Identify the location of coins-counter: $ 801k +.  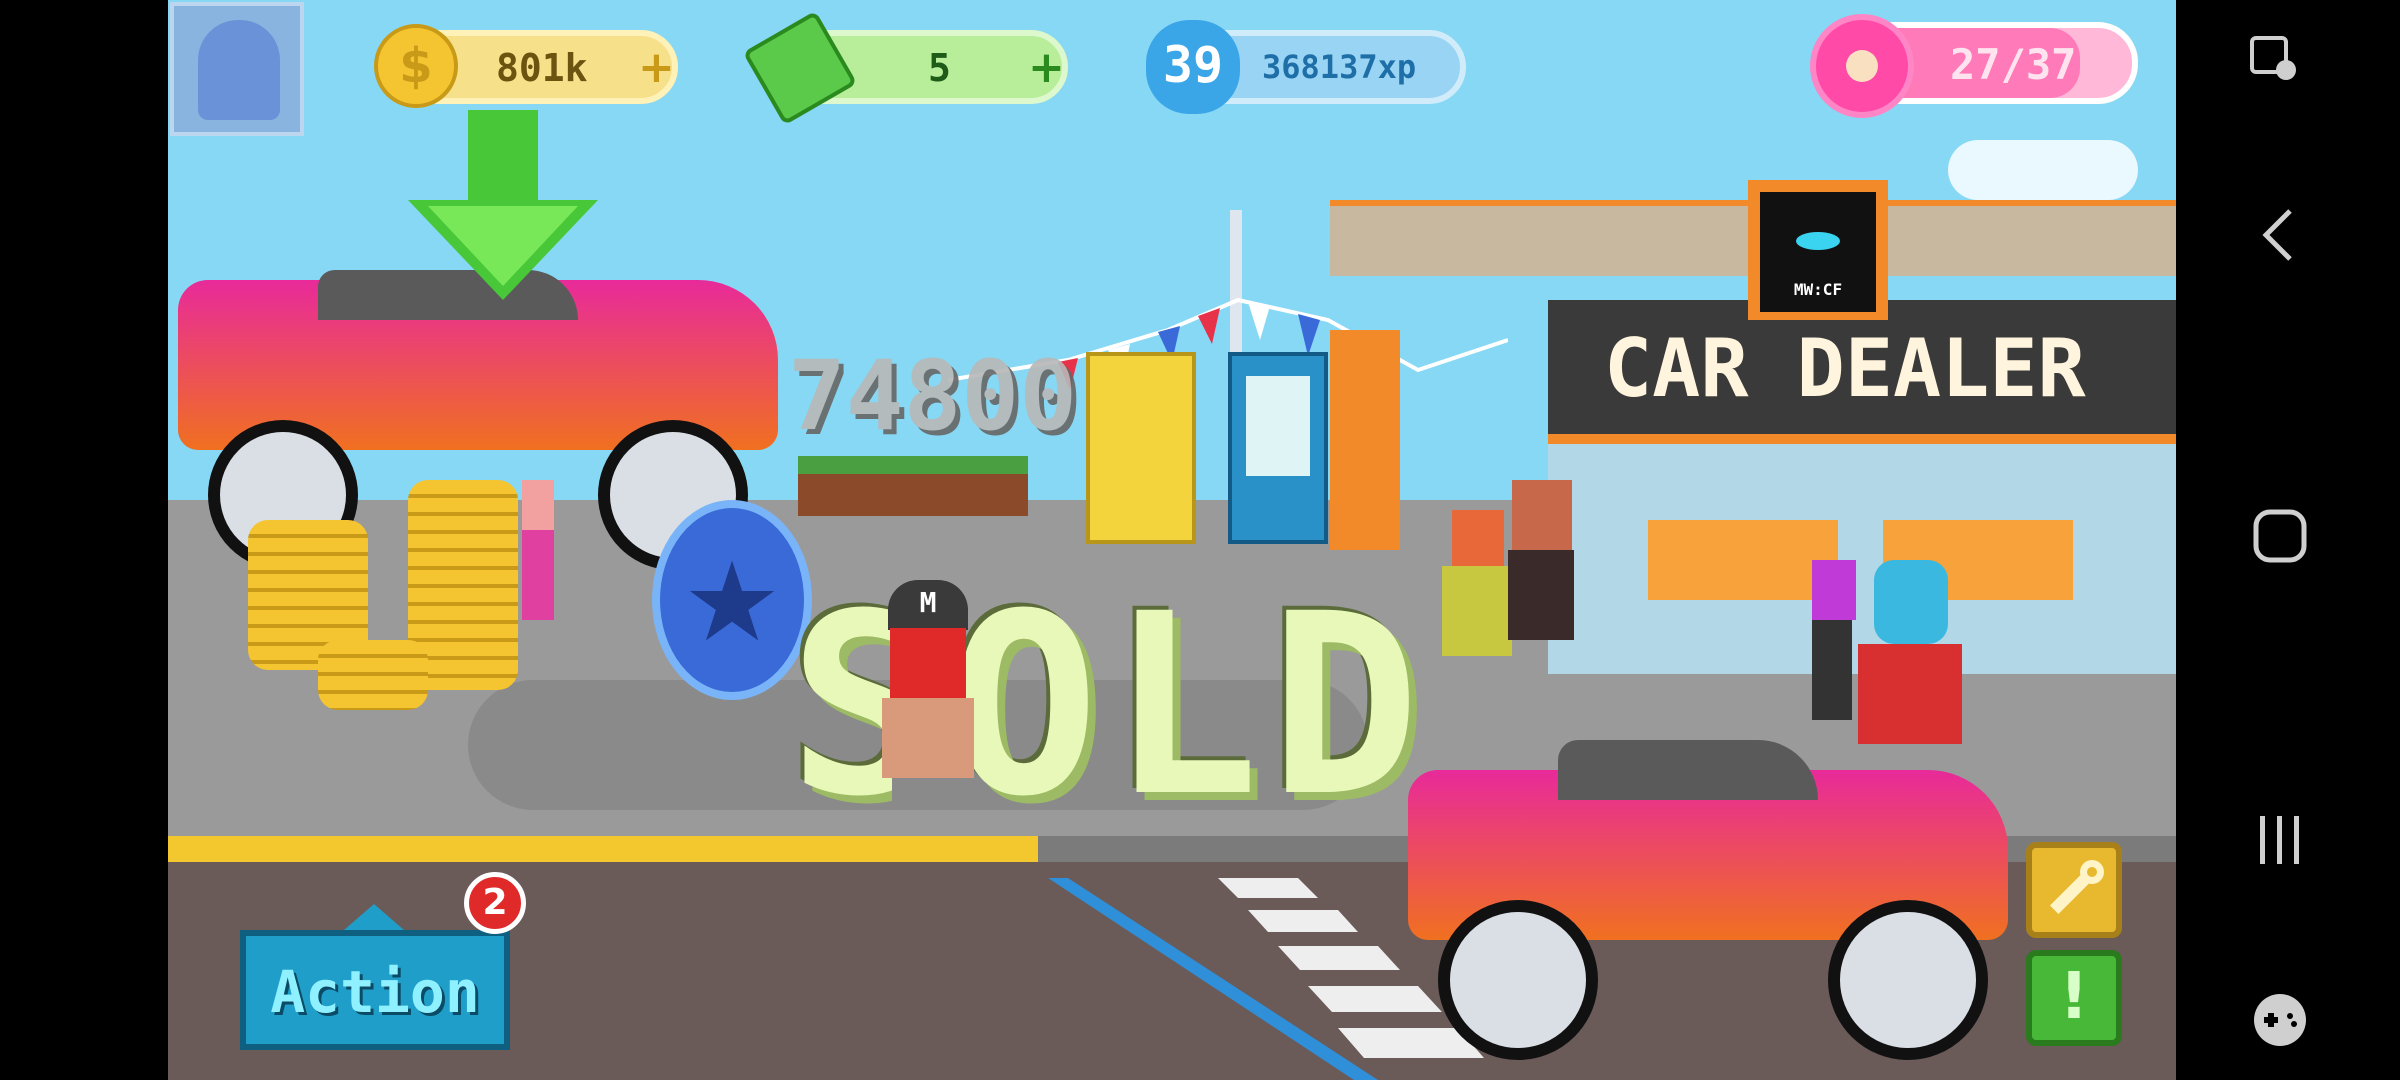
(526, 66).